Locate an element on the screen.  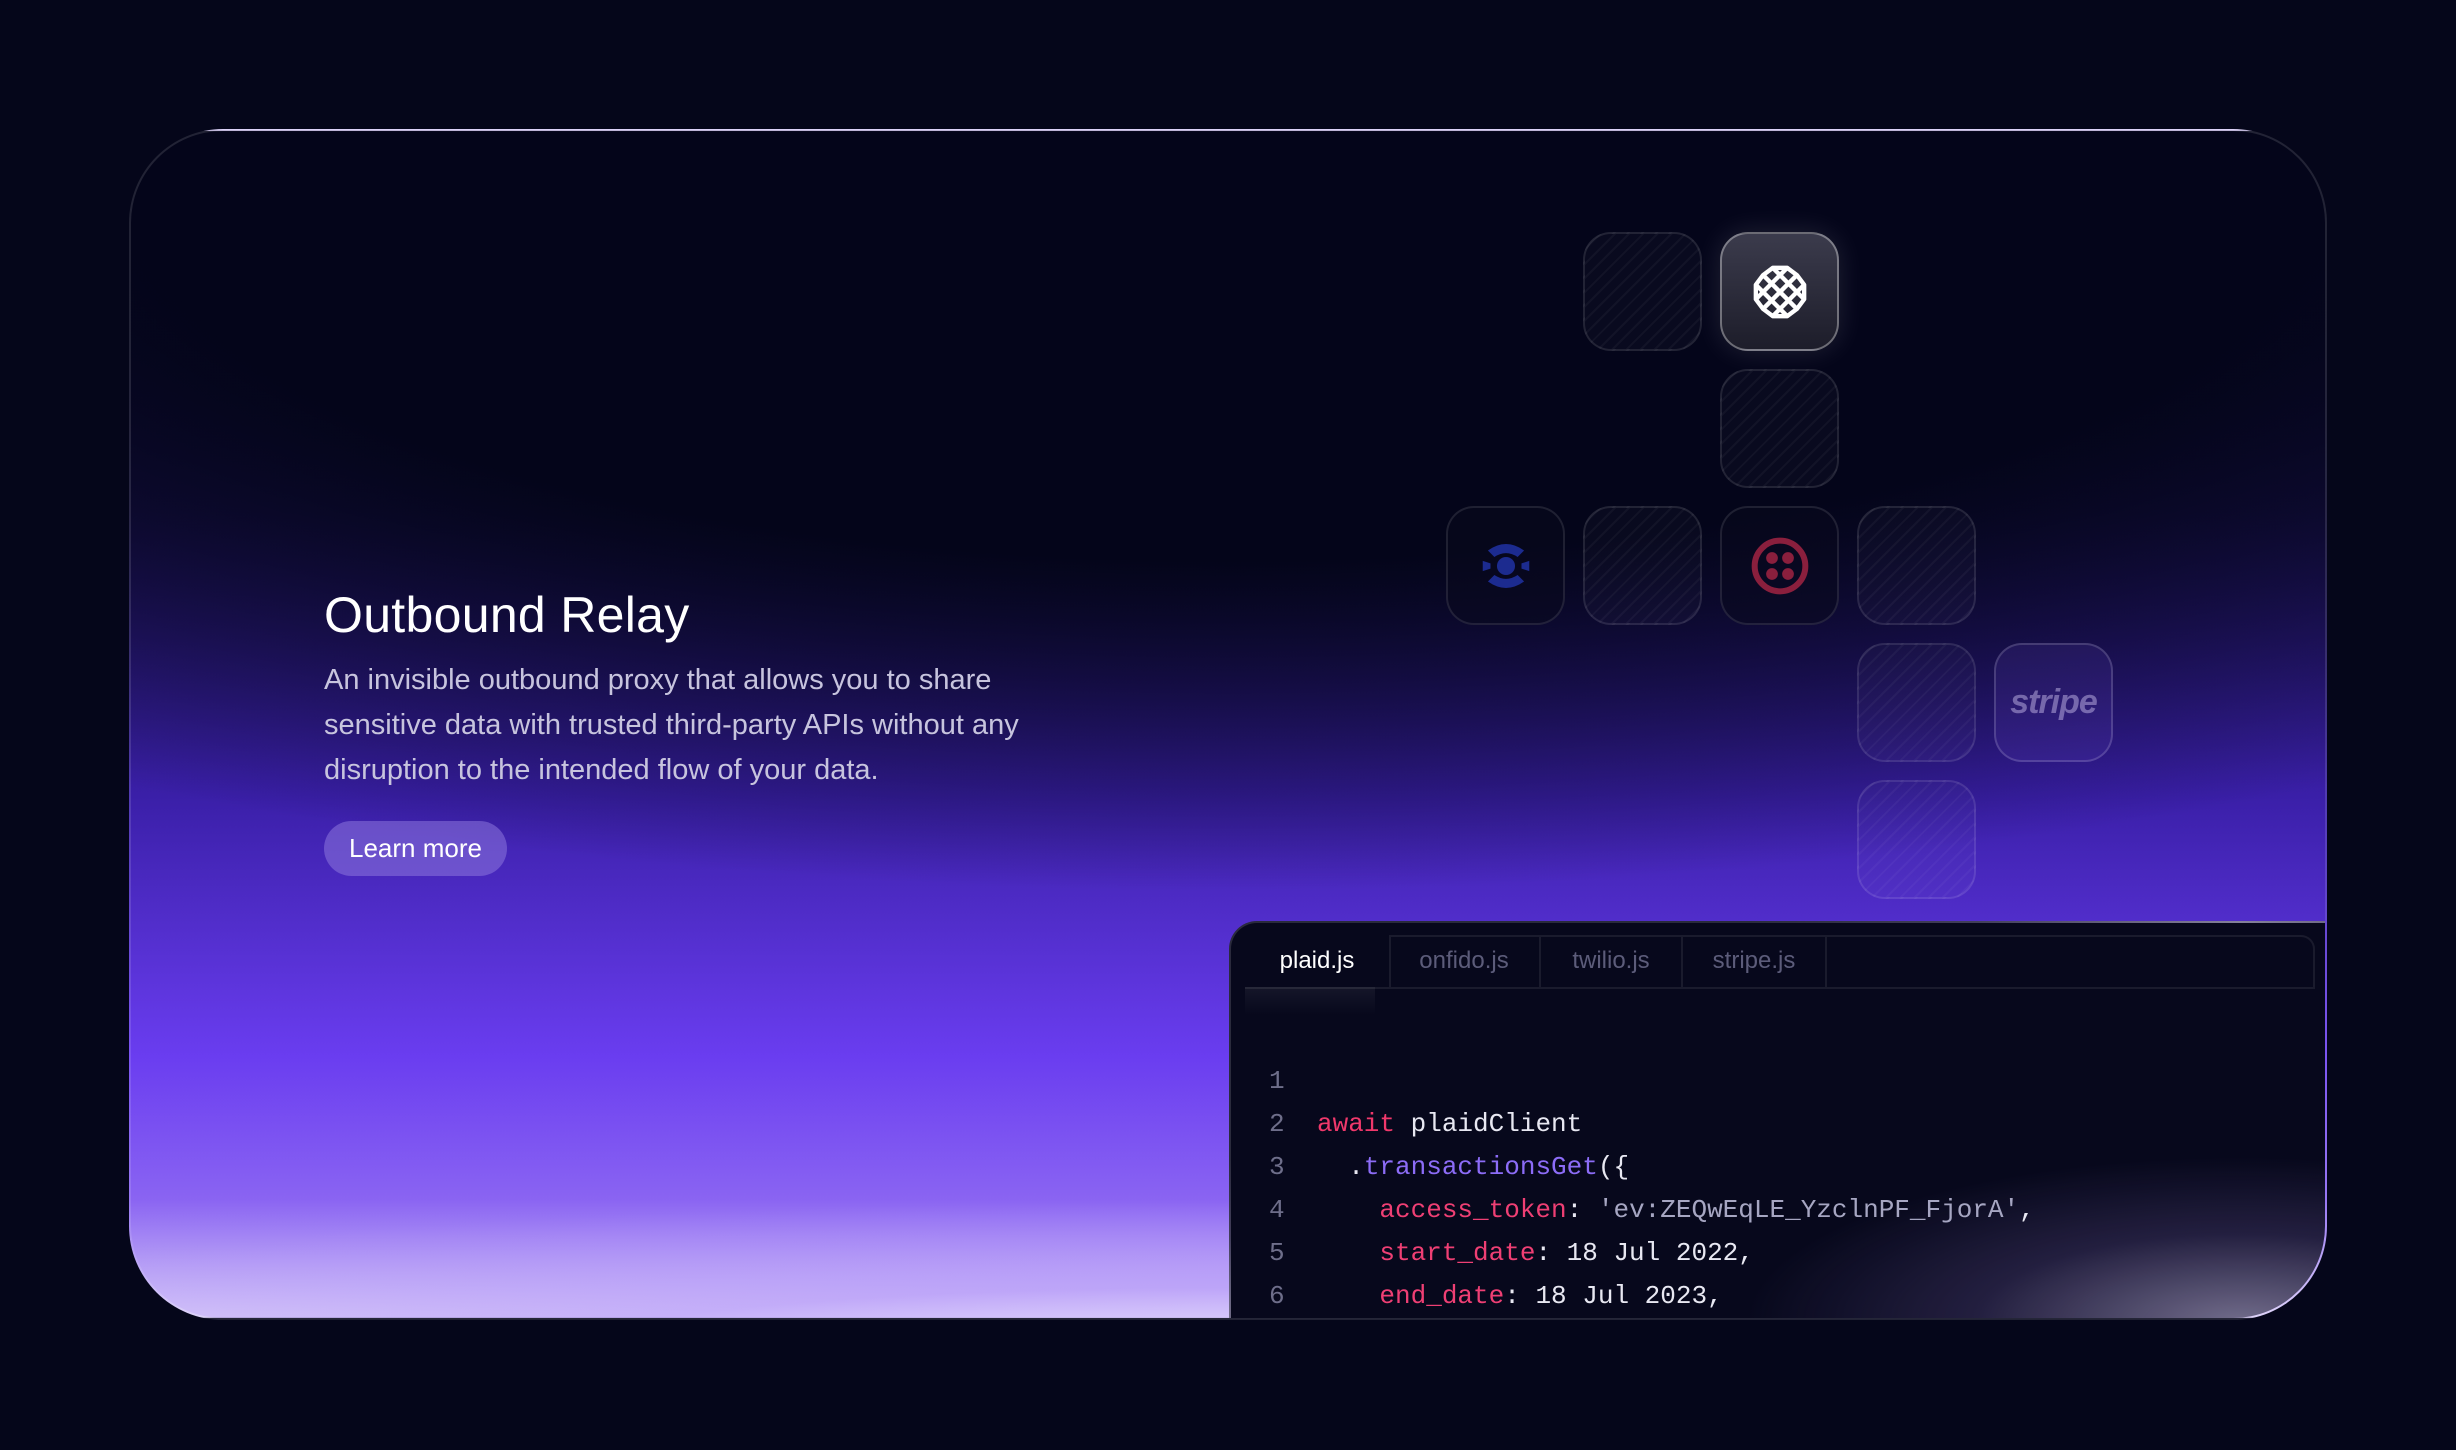
code-token: , is located at coordinates (2027, 1210).